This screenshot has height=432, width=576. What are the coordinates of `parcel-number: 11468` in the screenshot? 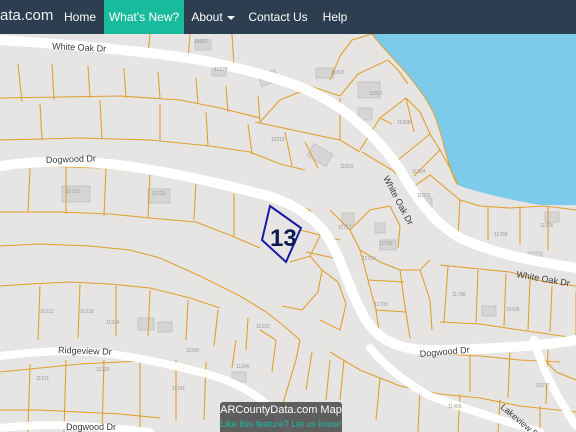 It's located at (455, 407).